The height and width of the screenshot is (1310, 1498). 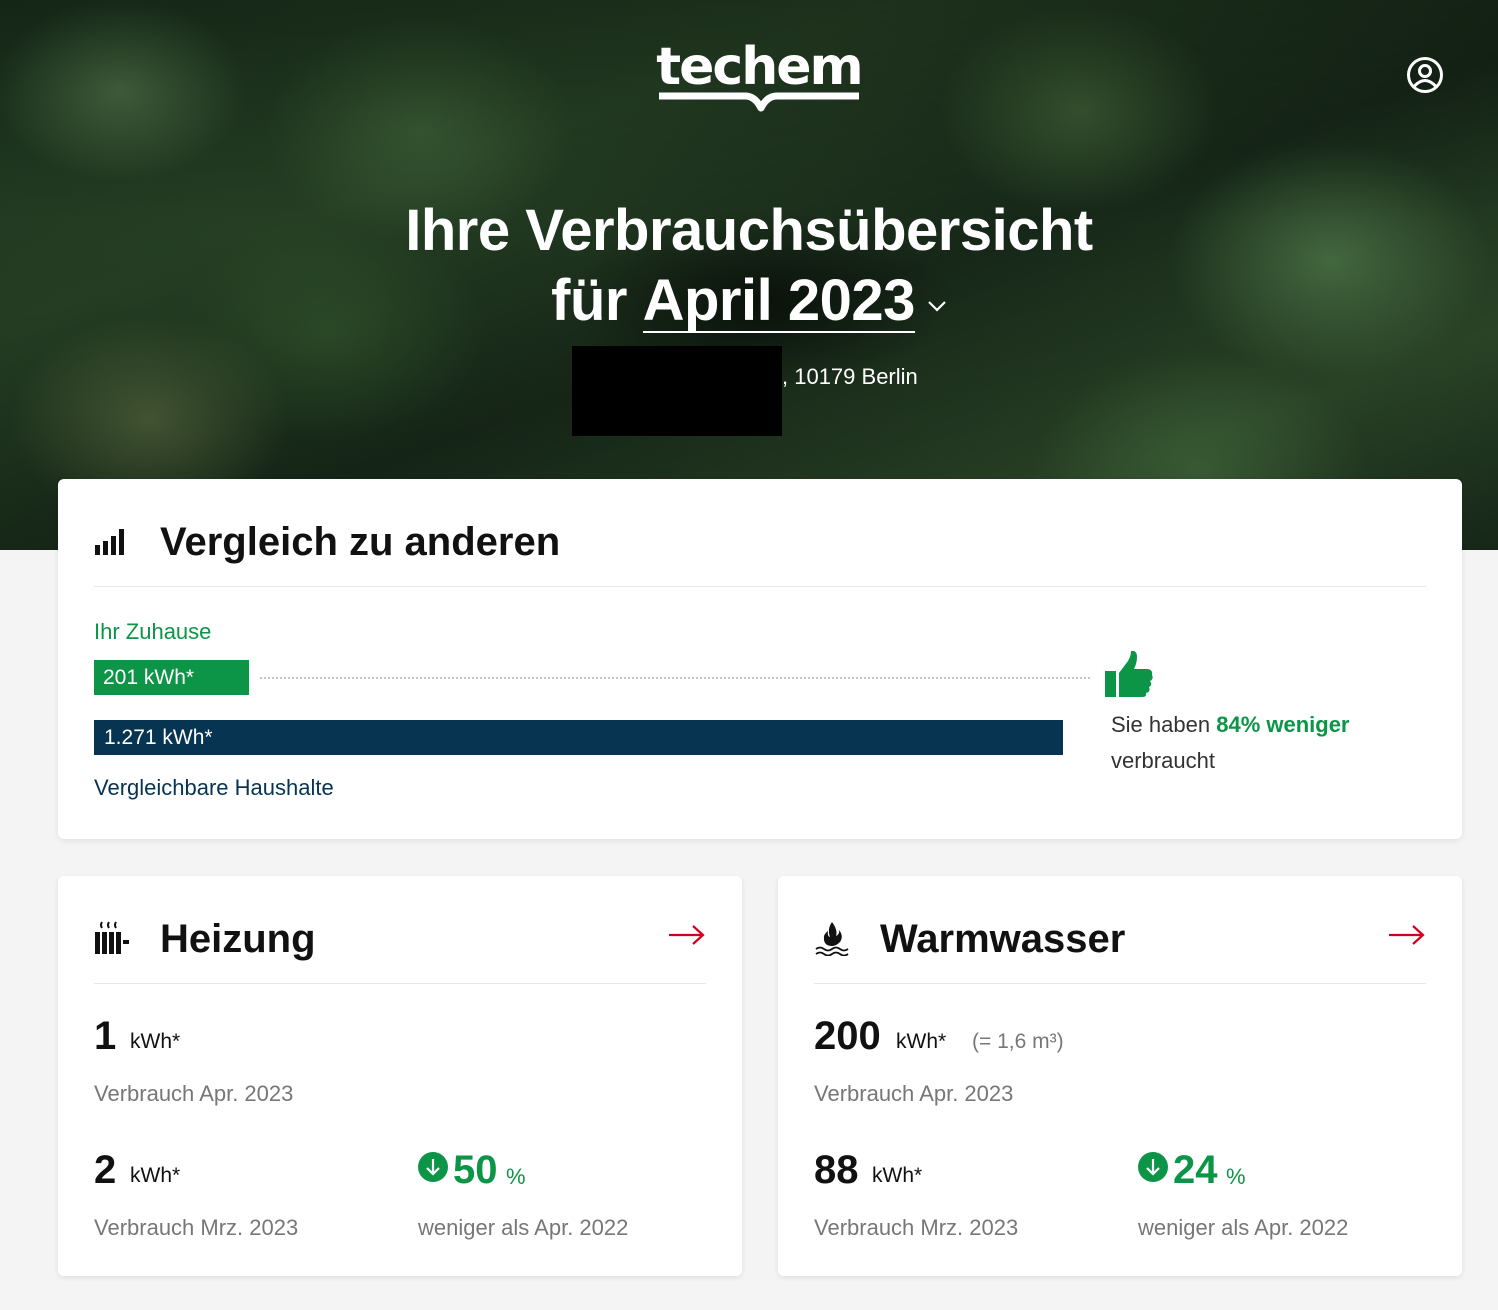 I want to click on water-current-unit: kWh*, so click(x=921, y=1041).